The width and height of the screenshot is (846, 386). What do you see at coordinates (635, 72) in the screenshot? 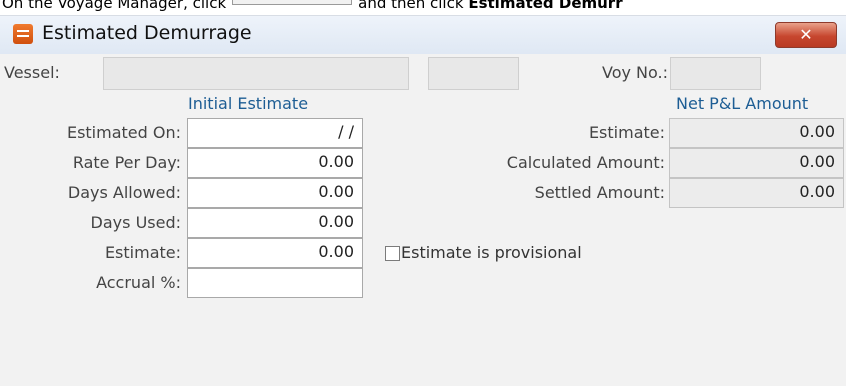
I see `voy-no-label: Voy No.:` at bounding box center [635, 72].